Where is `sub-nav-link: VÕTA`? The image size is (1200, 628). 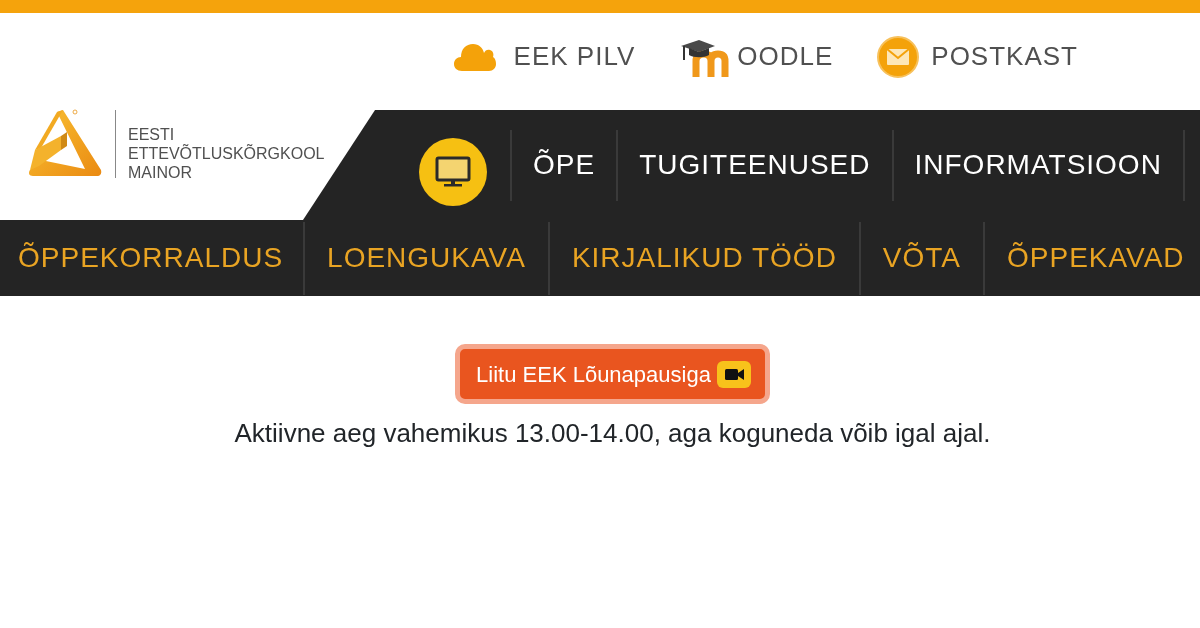 sub-nav-link: VÕTA is located at coordinates (921, 258).